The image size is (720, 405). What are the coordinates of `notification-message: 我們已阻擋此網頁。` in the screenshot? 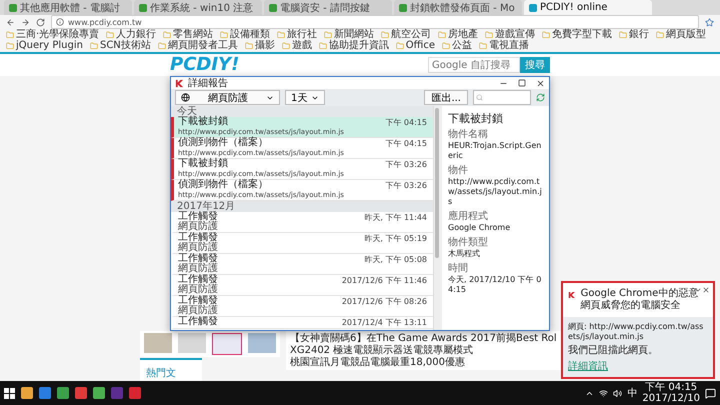 It's located at (613, 350).